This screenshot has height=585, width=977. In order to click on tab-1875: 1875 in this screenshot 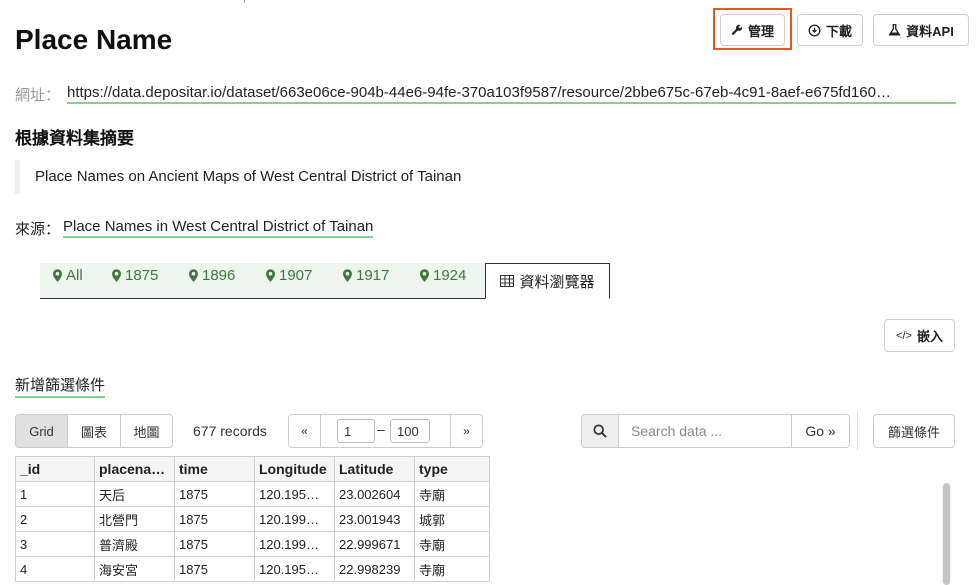, I will do `click(135, 275)`.